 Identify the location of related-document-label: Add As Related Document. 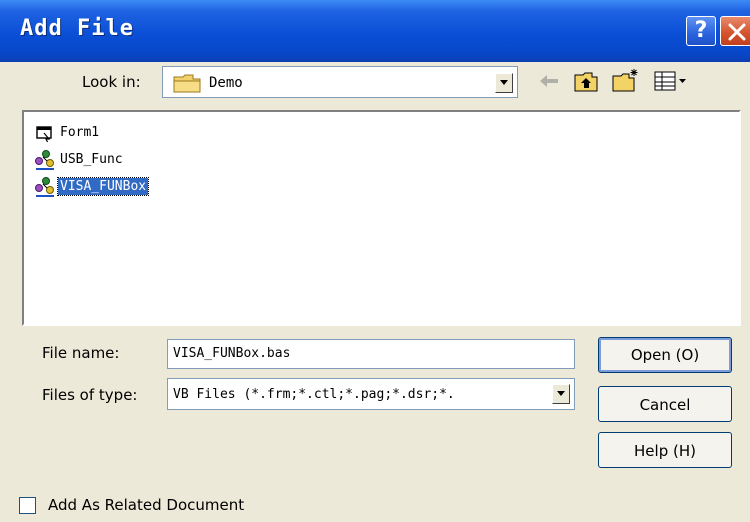
(146, 505).